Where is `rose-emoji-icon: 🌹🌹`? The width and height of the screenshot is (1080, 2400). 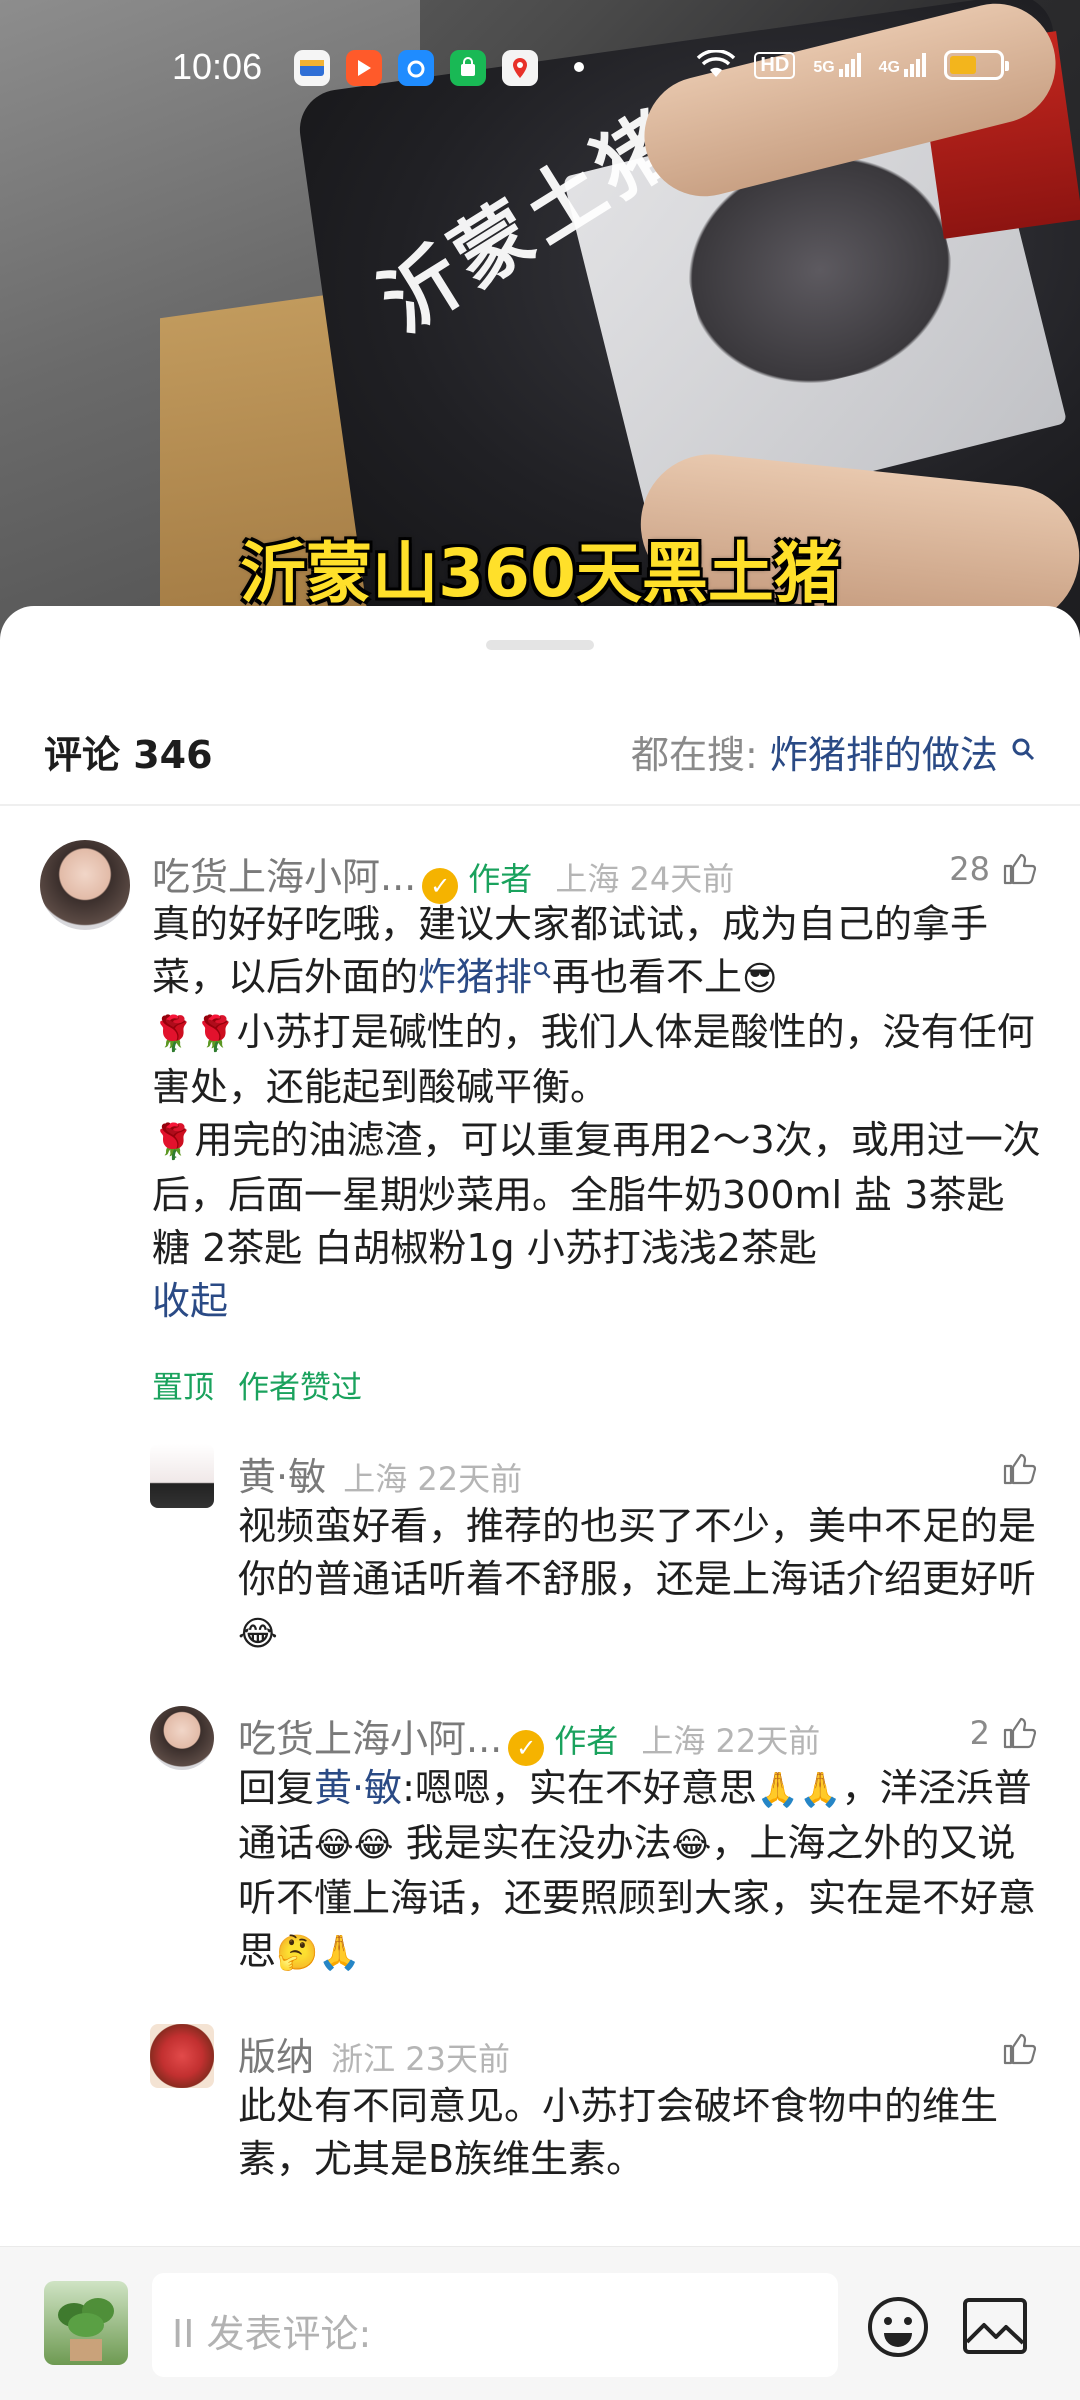
rose-emoji-icon: 🌹🌹 is located at coordinates (194, 1034).